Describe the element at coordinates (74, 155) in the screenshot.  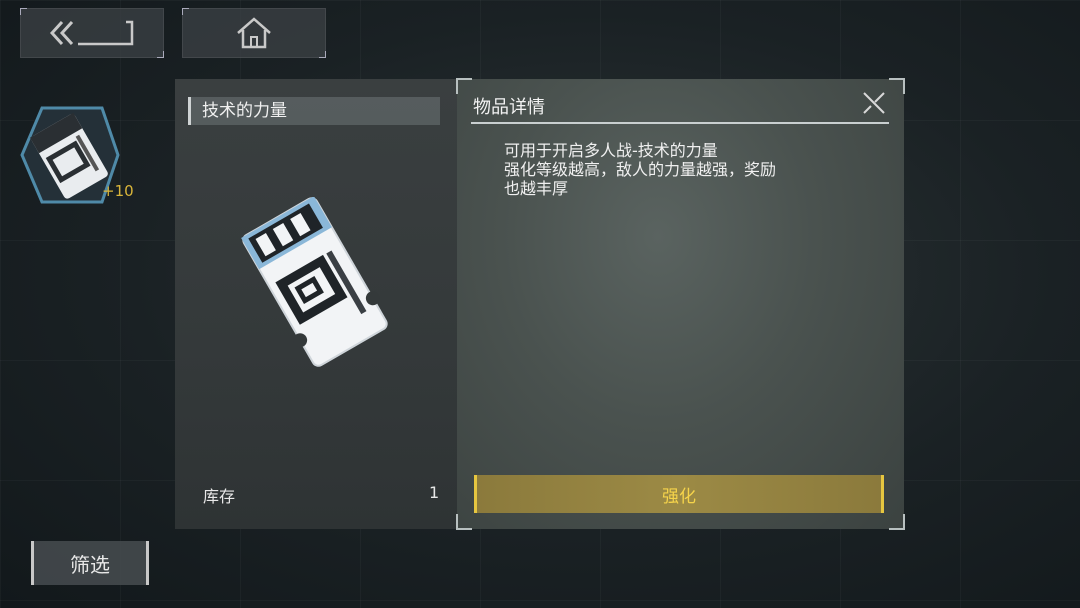
I see `inventory-item-ticket: +10` at that location.